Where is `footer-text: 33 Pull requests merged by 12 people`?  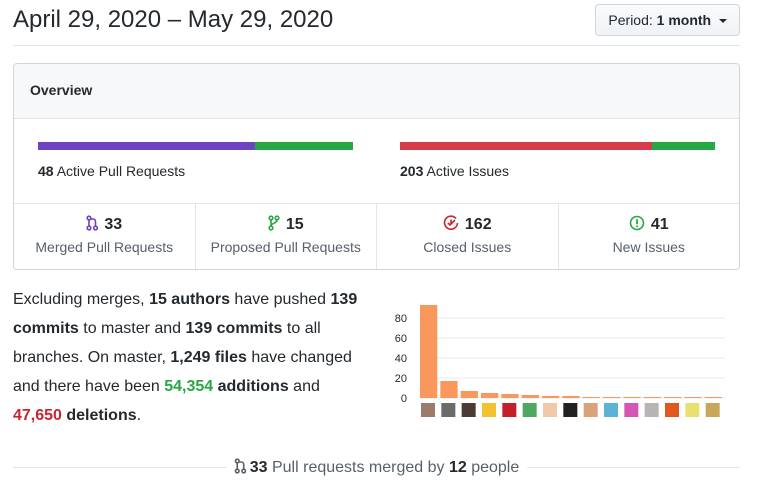 footer-text: 33 Pull requests merged by 12 people is located at coordinates (376, 467).